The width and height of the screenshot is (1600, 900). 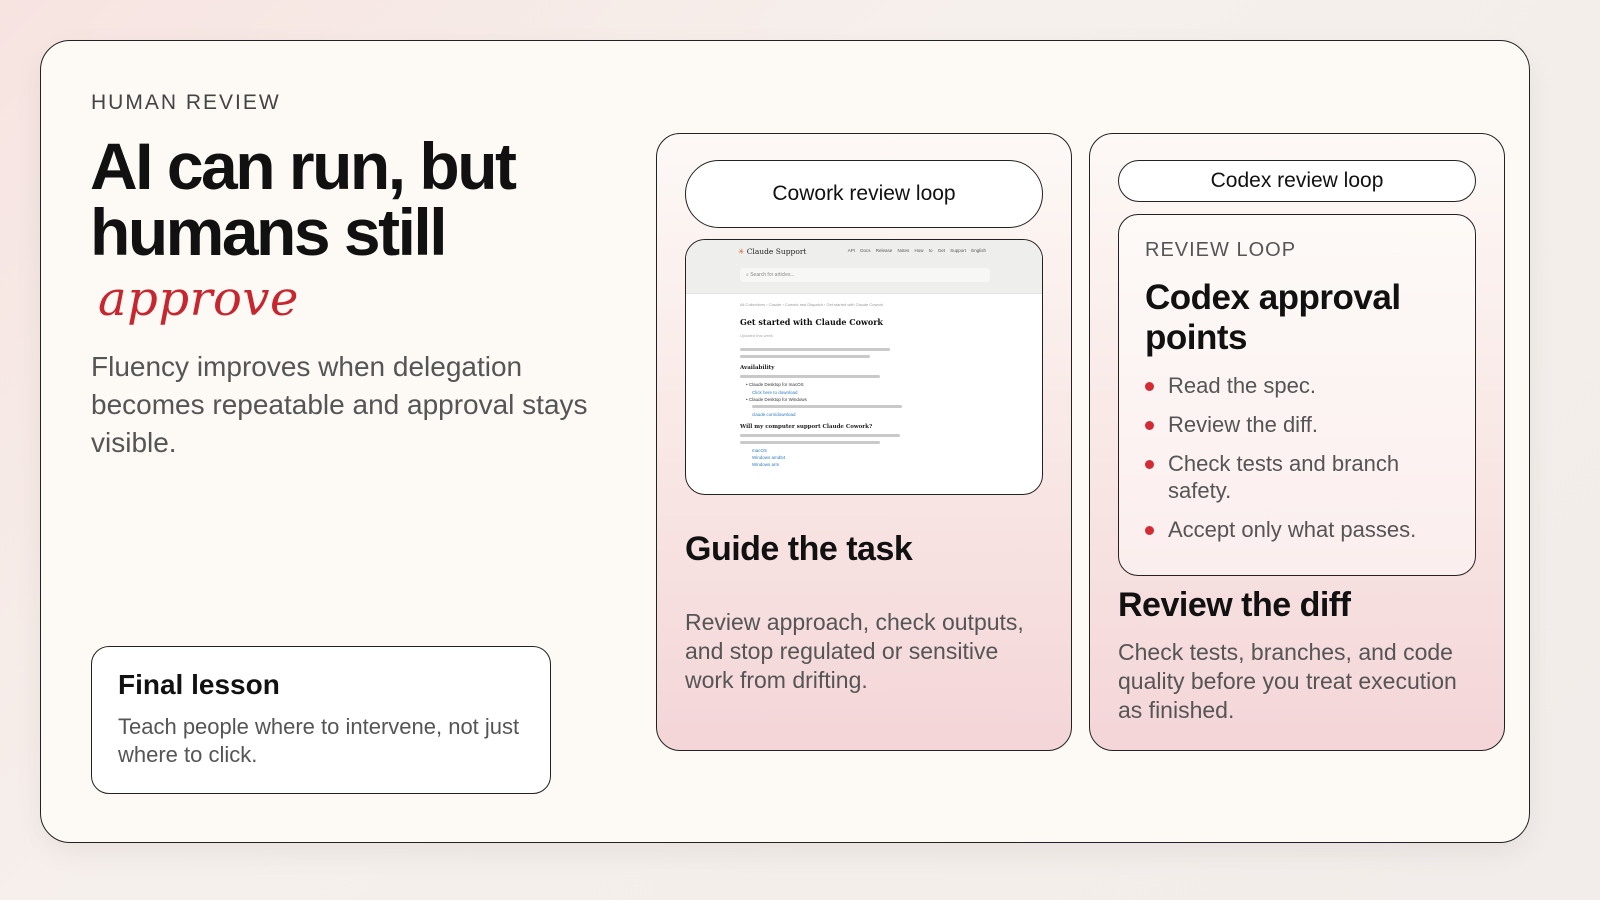 What do you see at coordinates (811, 322) in the screenshot?
I see `article-title: Get started with Claude Cowork` at bounding box center [811, 322].